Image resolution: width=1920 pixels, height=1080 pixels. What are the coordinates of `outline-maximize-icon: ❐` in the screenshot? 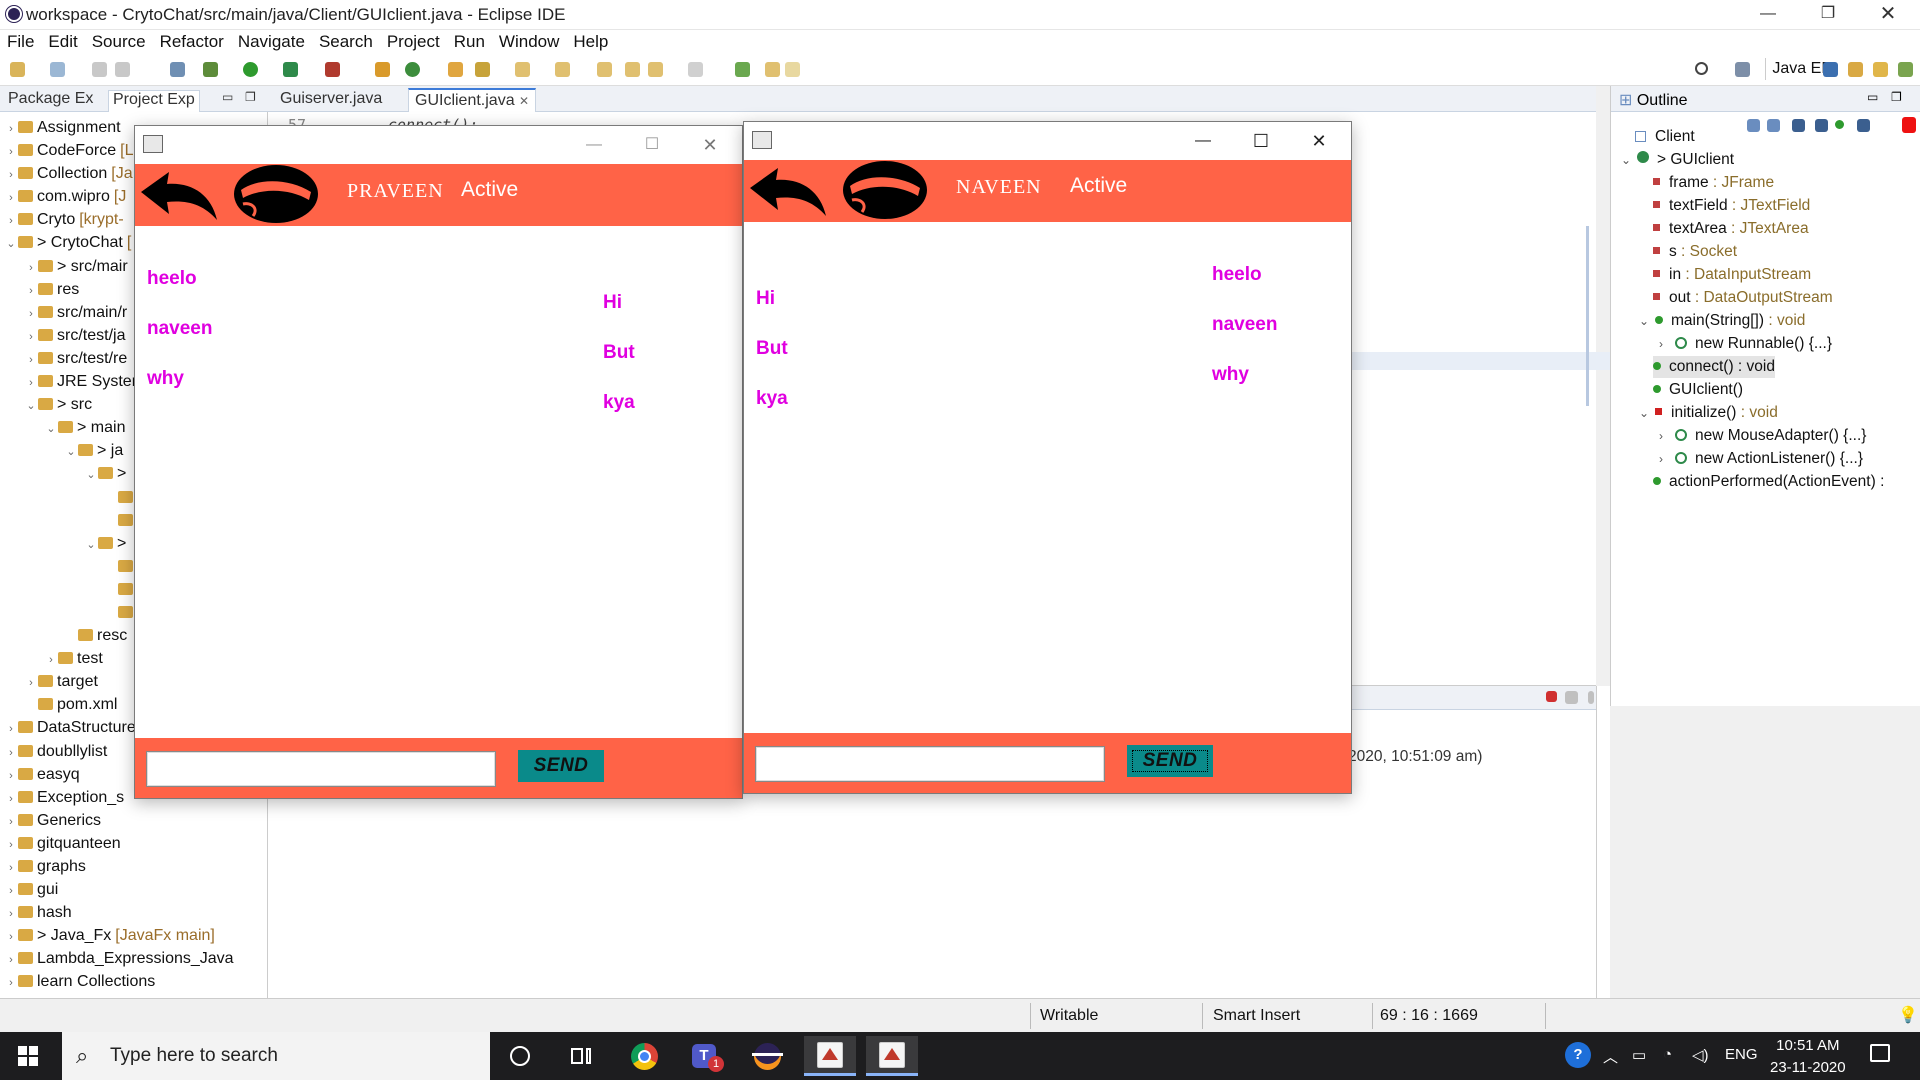 It's located at (1896, 97).